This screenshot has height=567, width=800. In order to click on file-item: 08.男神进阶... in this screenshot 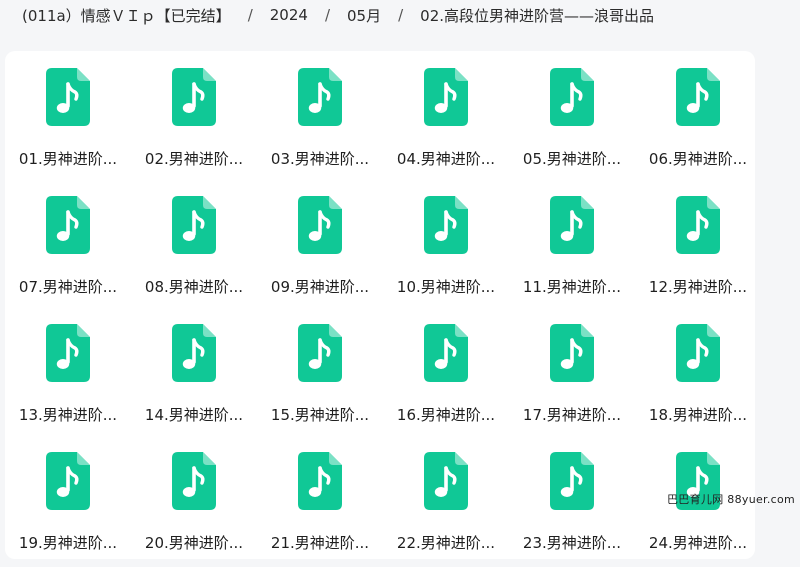, I will do `click(194, 239)`.